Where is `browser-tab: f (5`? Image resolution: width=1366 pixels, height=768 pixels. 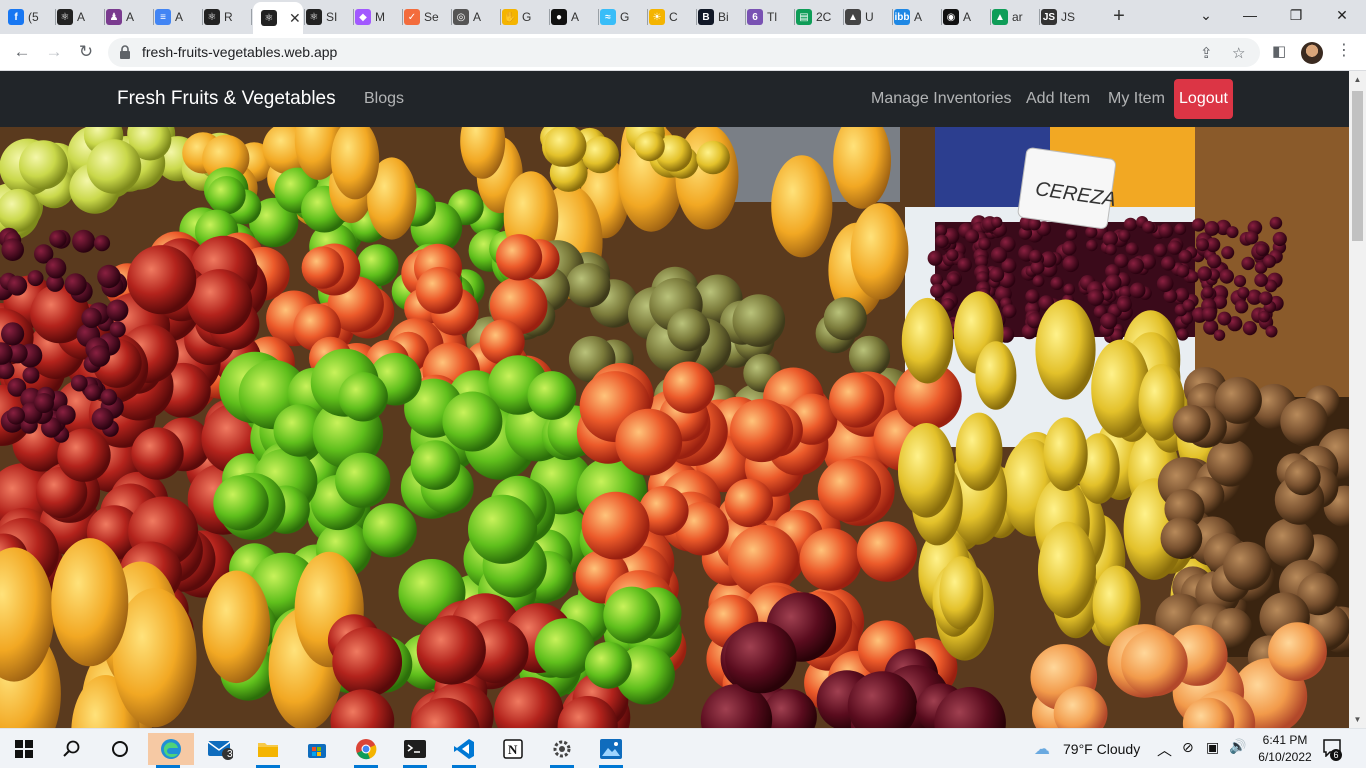
browser-tab: f (5 is located at coordinates (31, 17).